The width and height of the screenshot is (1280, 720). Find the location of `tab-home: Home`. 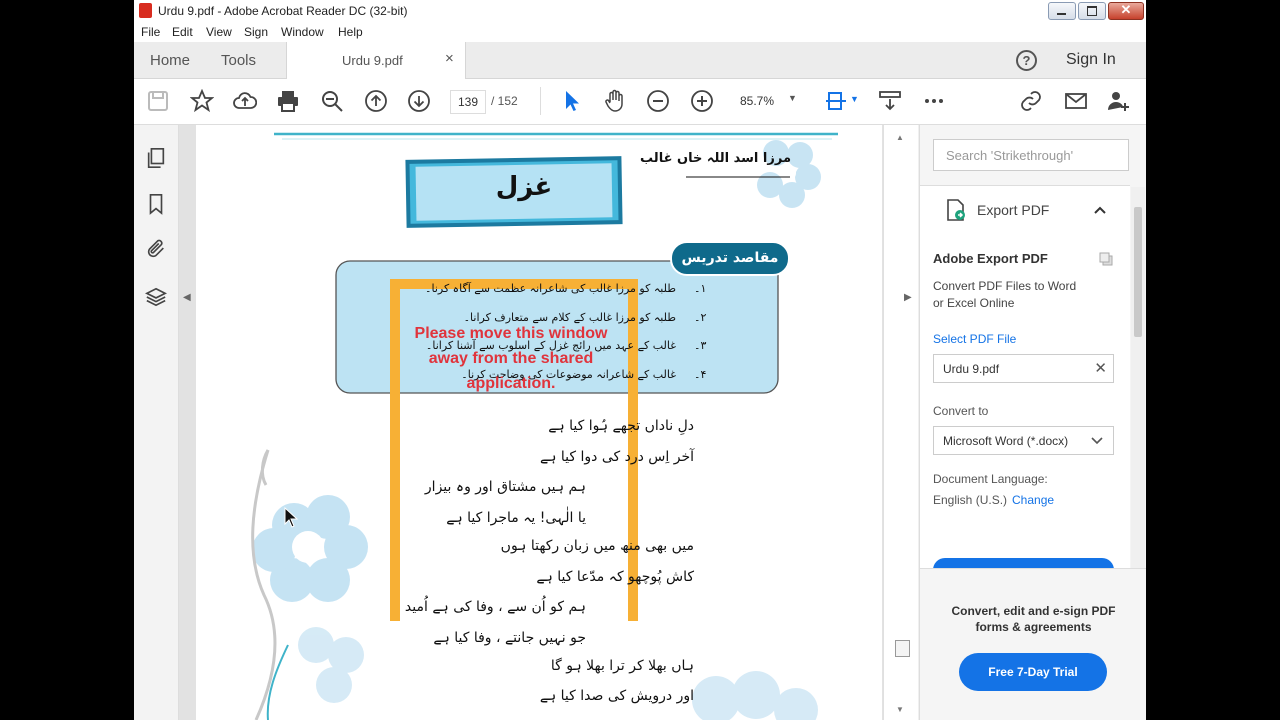

tab-home: Home is located at coordinates (170, 60).